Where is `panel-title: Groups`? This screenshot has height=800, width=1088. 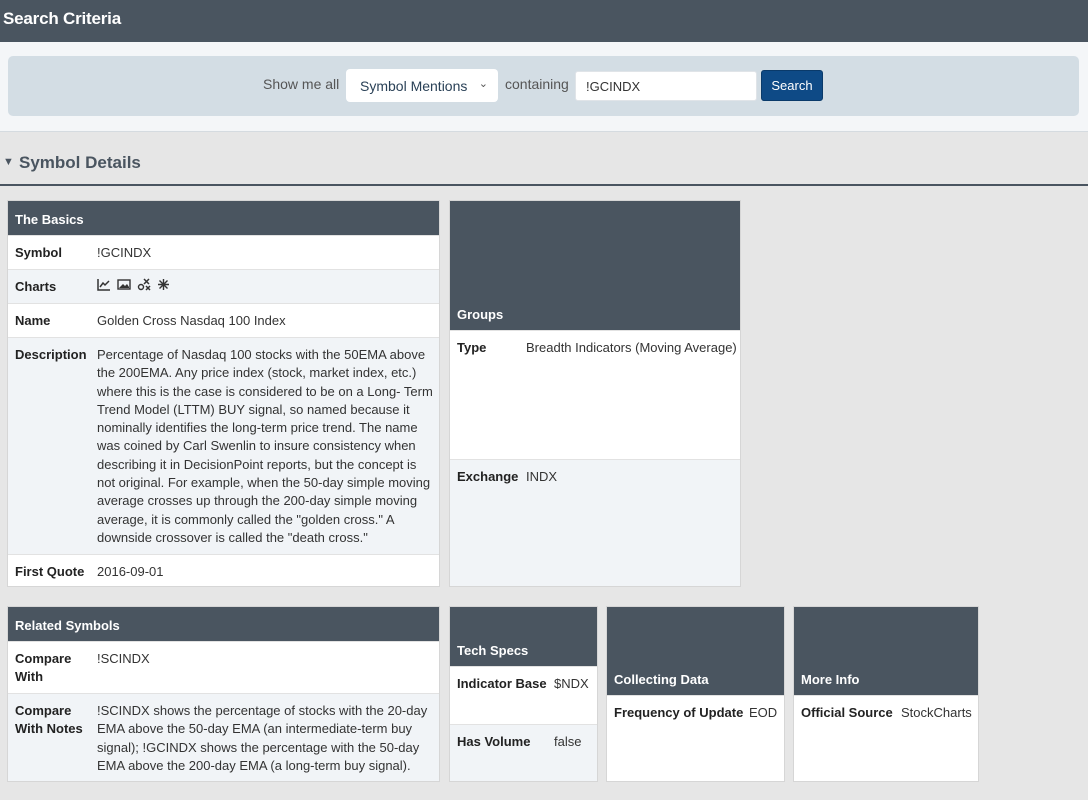 panel-title: Groups is located at coordinates (595, 265).